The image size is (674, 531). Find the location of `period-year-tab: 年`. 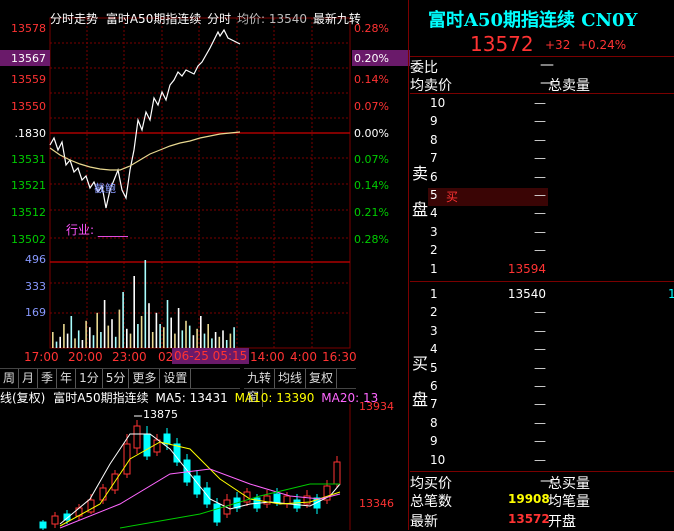

period-year-tab: 年 is located at coordinates (67, 378).